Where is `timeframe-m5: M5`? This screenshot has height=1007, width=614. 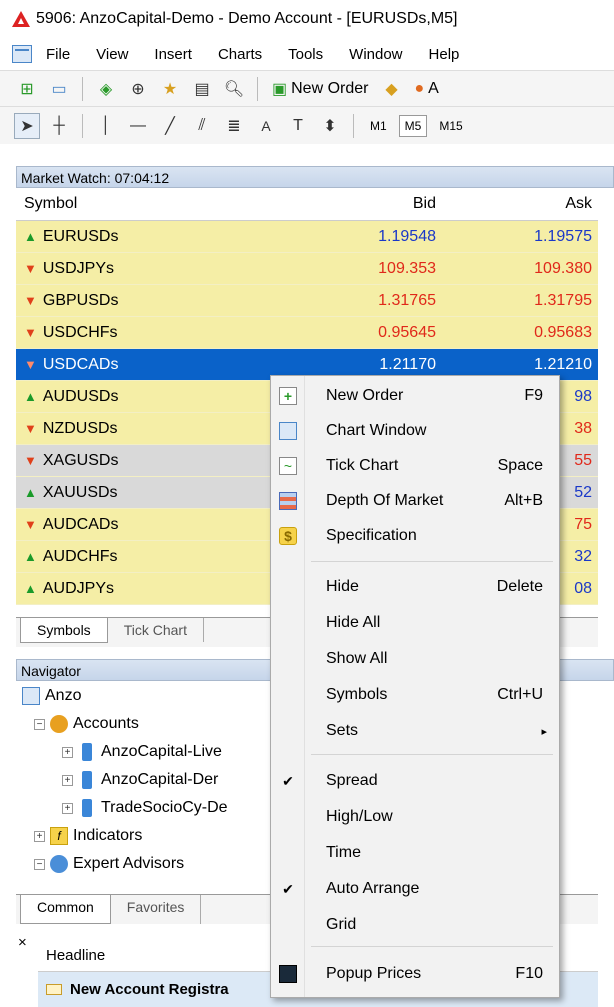
timeframe-m5: M5 is located at coordinates (413, 125).